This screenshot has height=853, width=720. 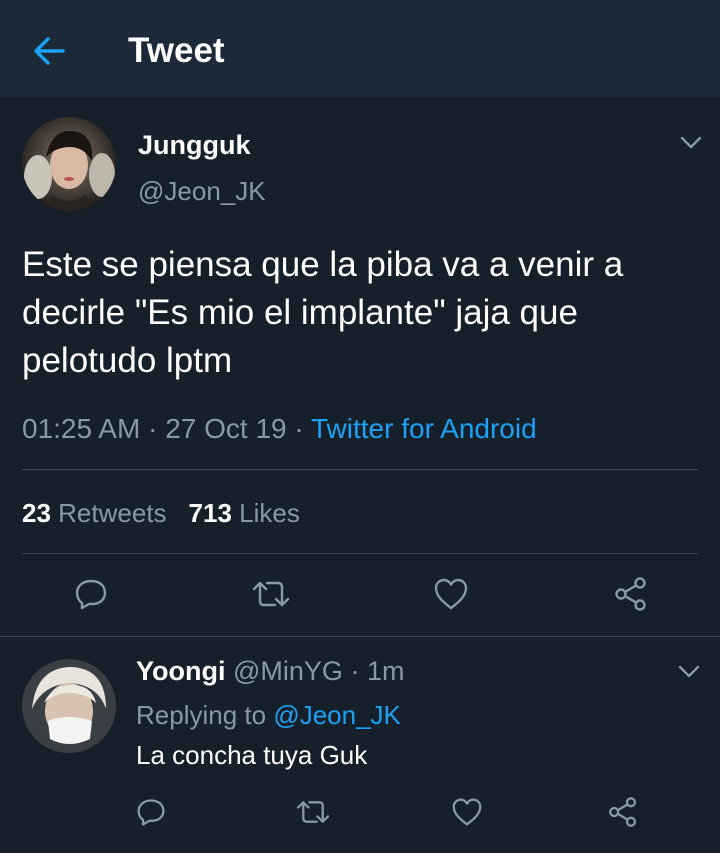 What do you see at coordinates (226, 428) in the screenshot?
I see `tweet-date: 27 Oct 19` at bounding box center [226, 428].